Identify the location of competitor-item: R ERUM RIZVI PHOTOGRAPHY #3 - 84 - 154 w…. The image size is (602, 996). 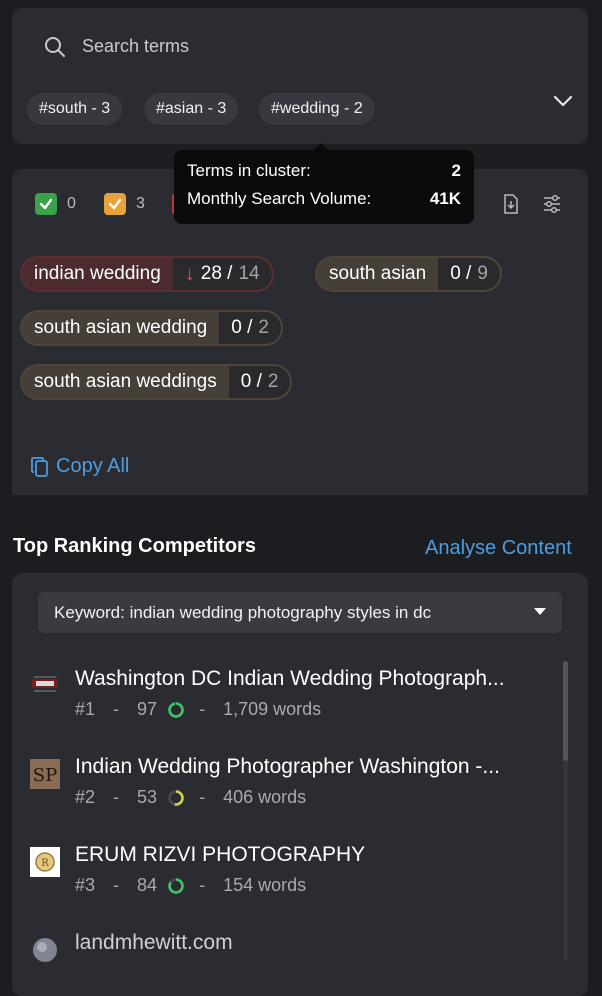
(282, 873).